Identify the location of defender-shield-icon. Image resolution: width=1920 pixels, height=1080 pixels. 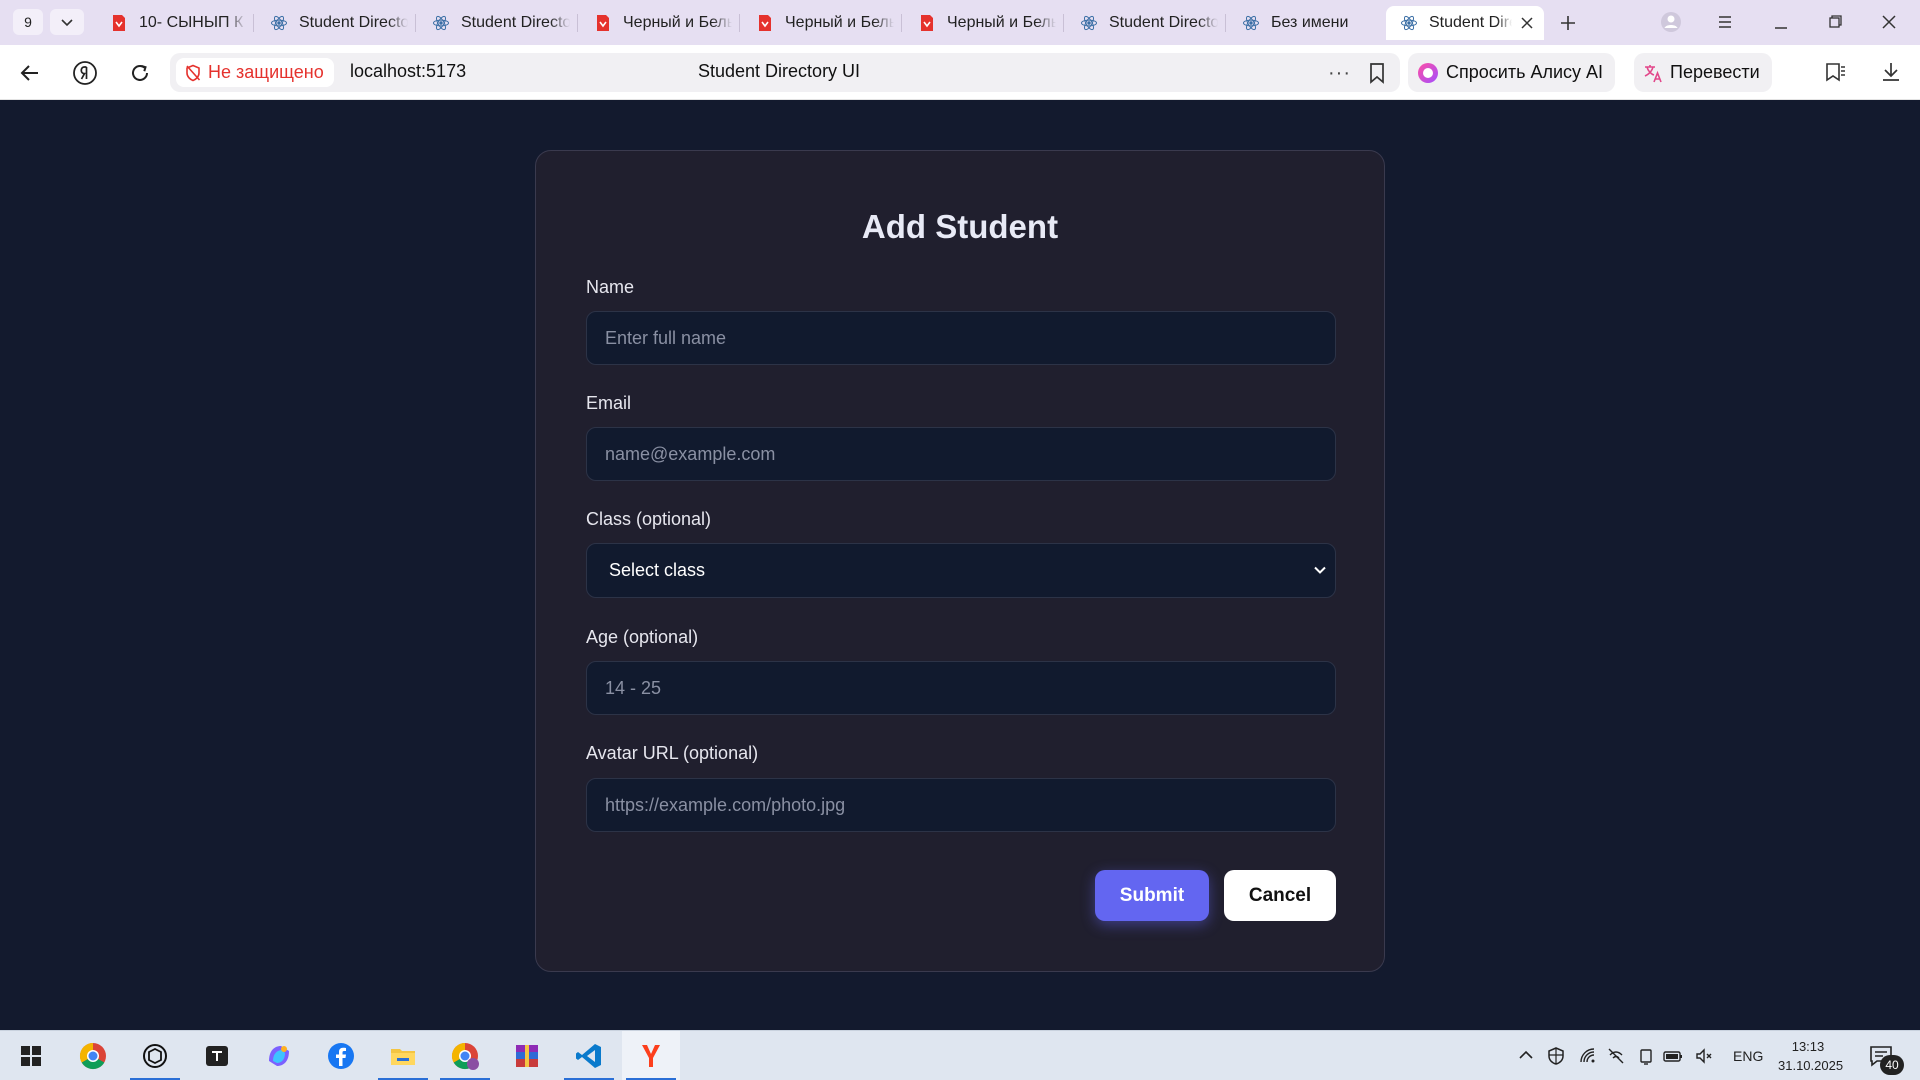
(1556, 1056).